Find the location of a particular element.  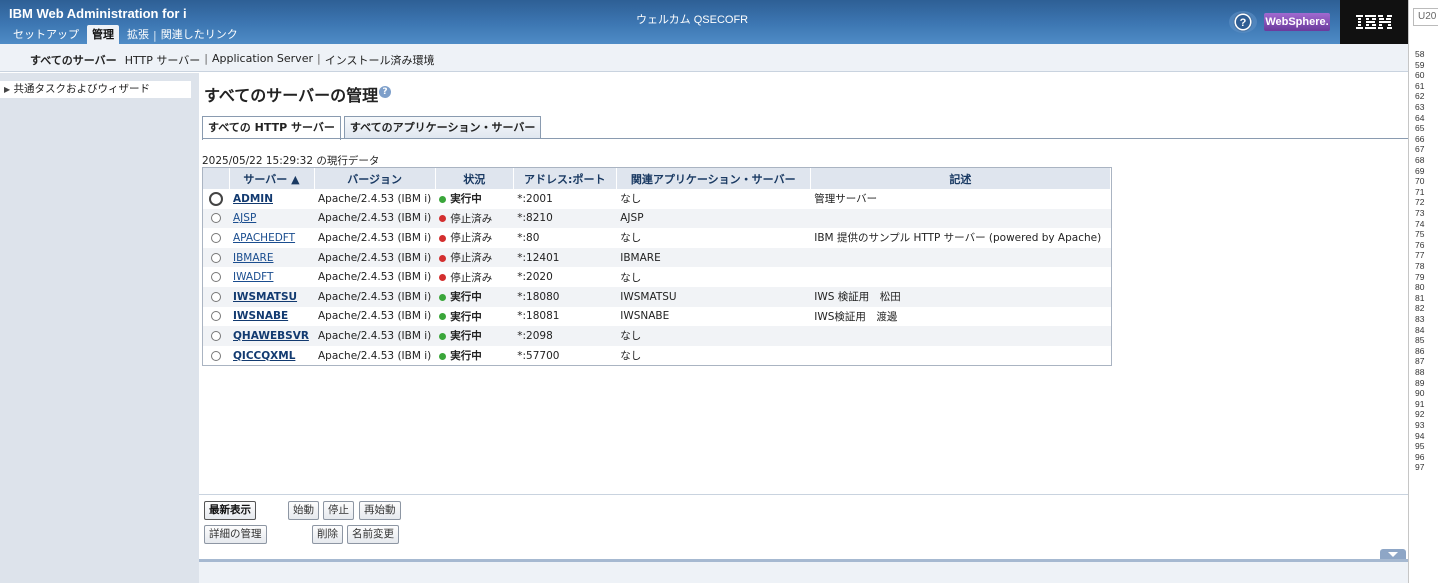

tab-all-http-servers: すべての HTTP サーバー is located at coordinates (271, 128).